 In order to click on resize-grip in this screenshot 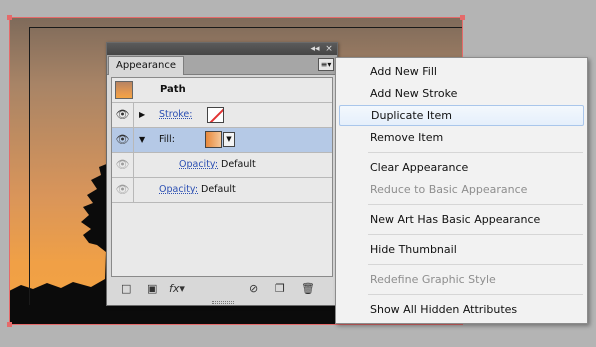, I will do `click(223, 302)`.